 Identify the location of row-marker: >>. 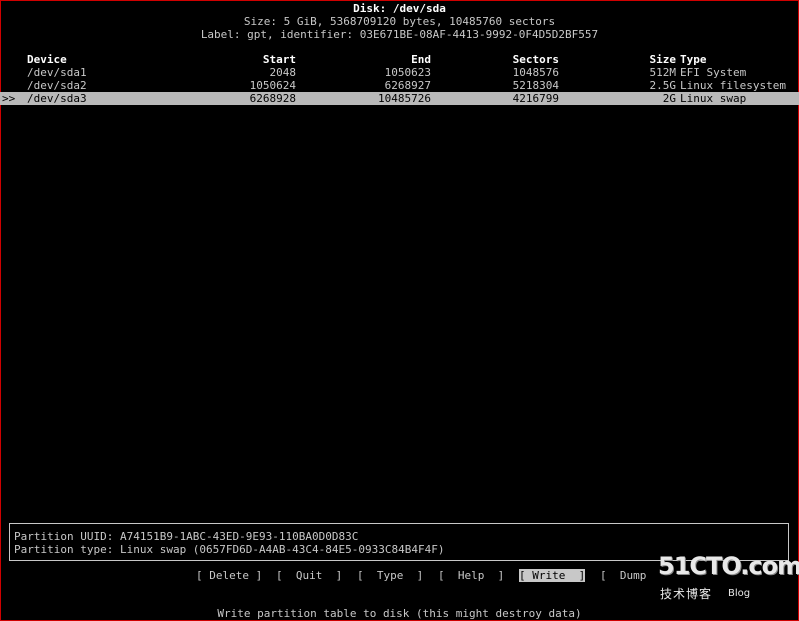
(9, 98).